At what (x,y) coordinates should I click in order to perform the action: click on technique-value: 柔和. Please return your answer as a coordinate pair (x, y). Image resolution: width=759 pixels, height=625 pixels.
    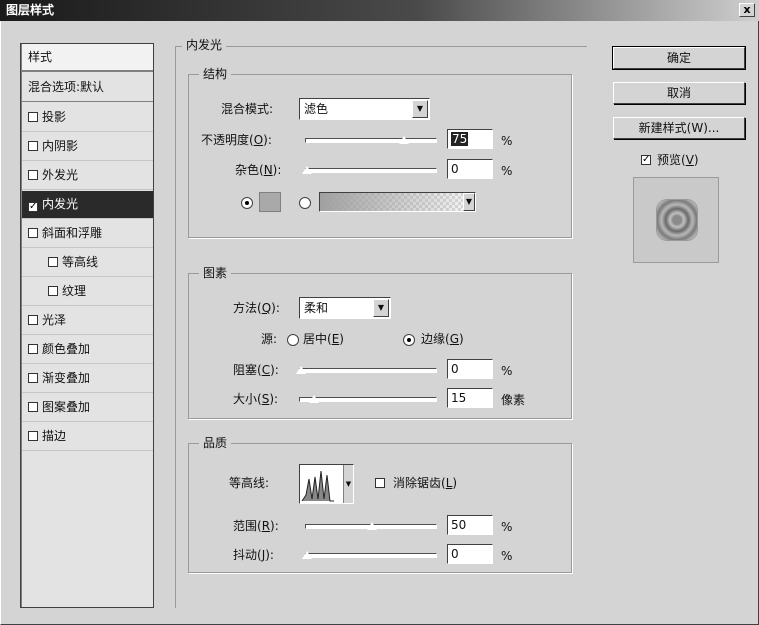
    Looking at the image, I should click on (316, 308).